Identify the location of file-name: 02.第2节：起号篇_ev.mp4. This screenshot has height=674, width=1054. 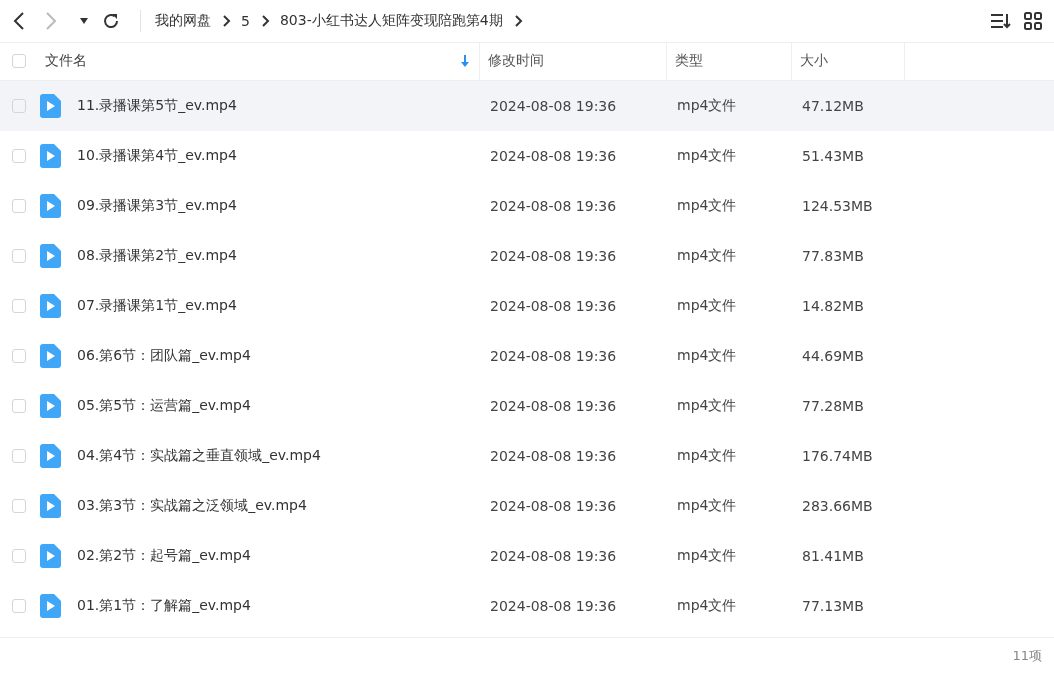
(164, 555).